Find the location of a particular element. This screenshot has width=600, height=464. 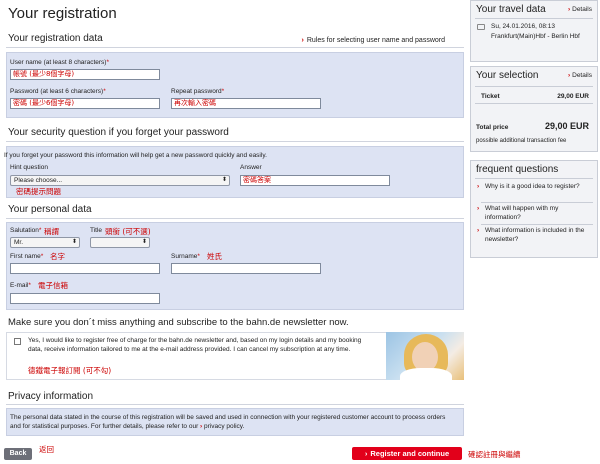

answer-input: 密碼答案 is located at coordinates (315, 180).